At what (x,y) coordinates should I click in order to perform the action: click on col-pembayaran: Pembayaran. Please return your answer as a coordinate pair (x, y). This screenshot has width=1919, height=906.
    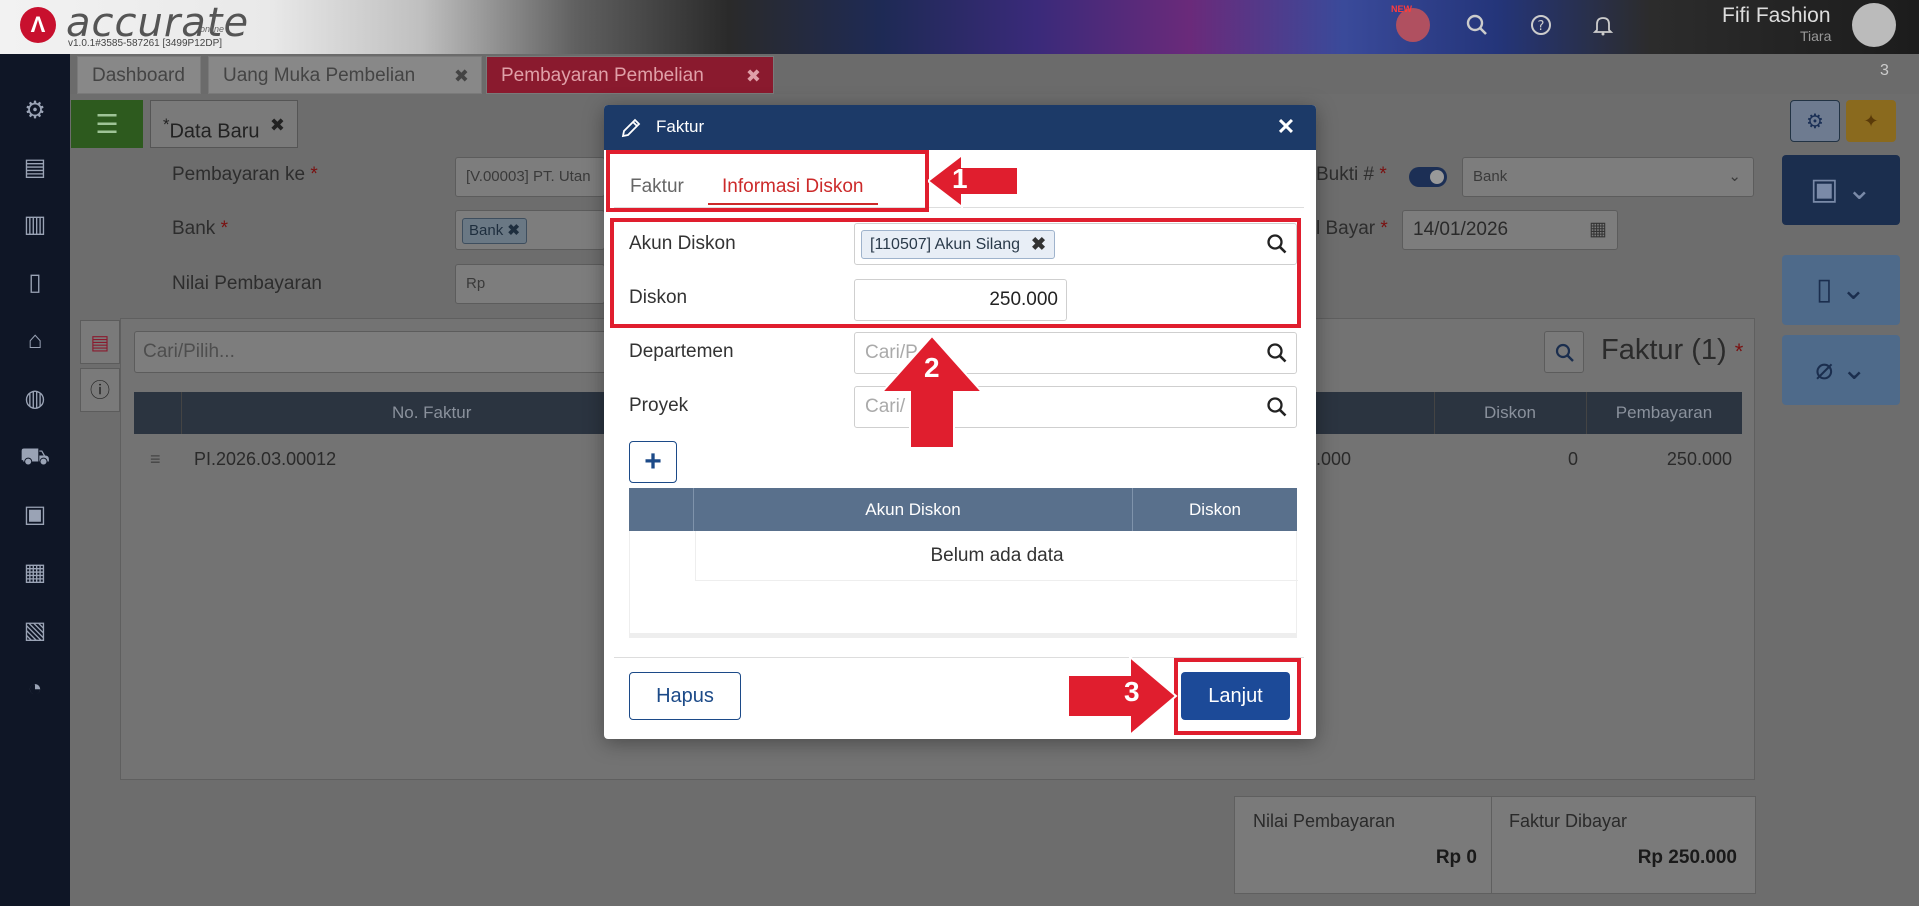
    Looking at the image, I should click on (1664, 412).